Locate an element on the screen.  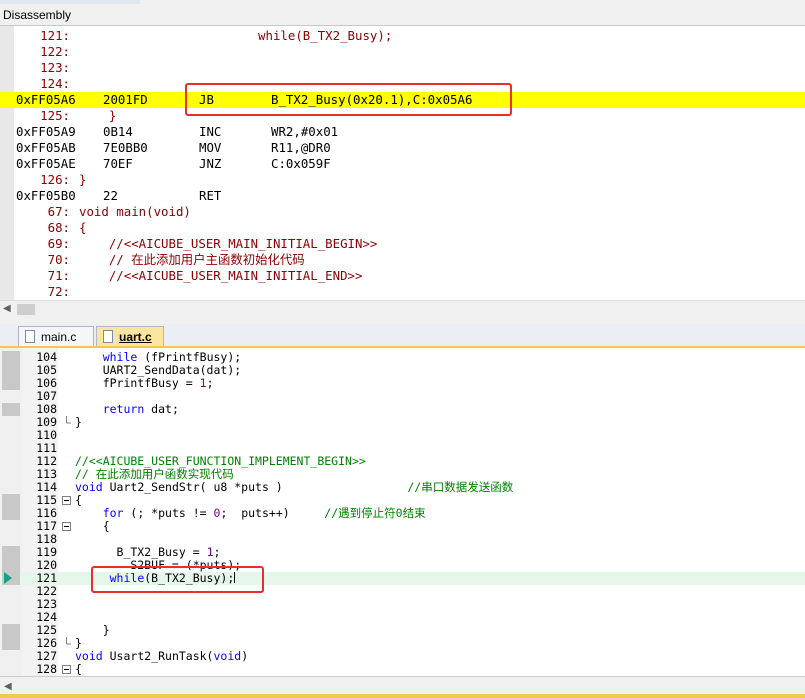
disassembly-instruction-line: 0xFF05AB 7E0BB0 MOV R11,@DR0 is located at coordinates (402, 148).